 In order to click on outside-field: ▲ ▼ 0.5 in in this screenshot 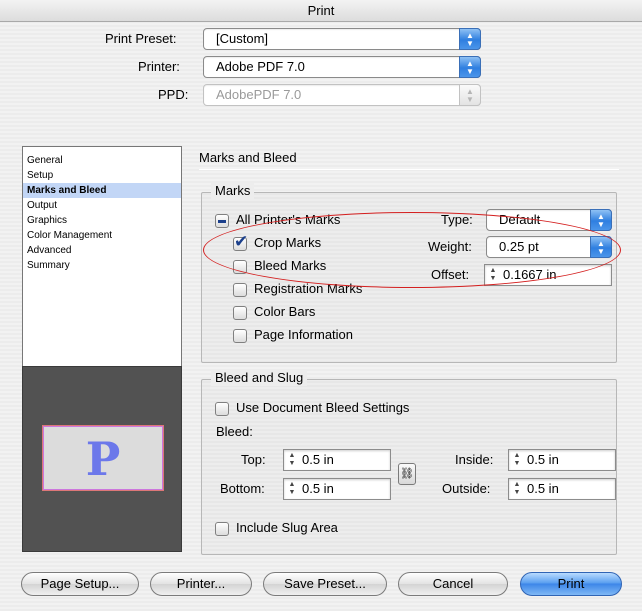, I will do `click(562, 489)`.